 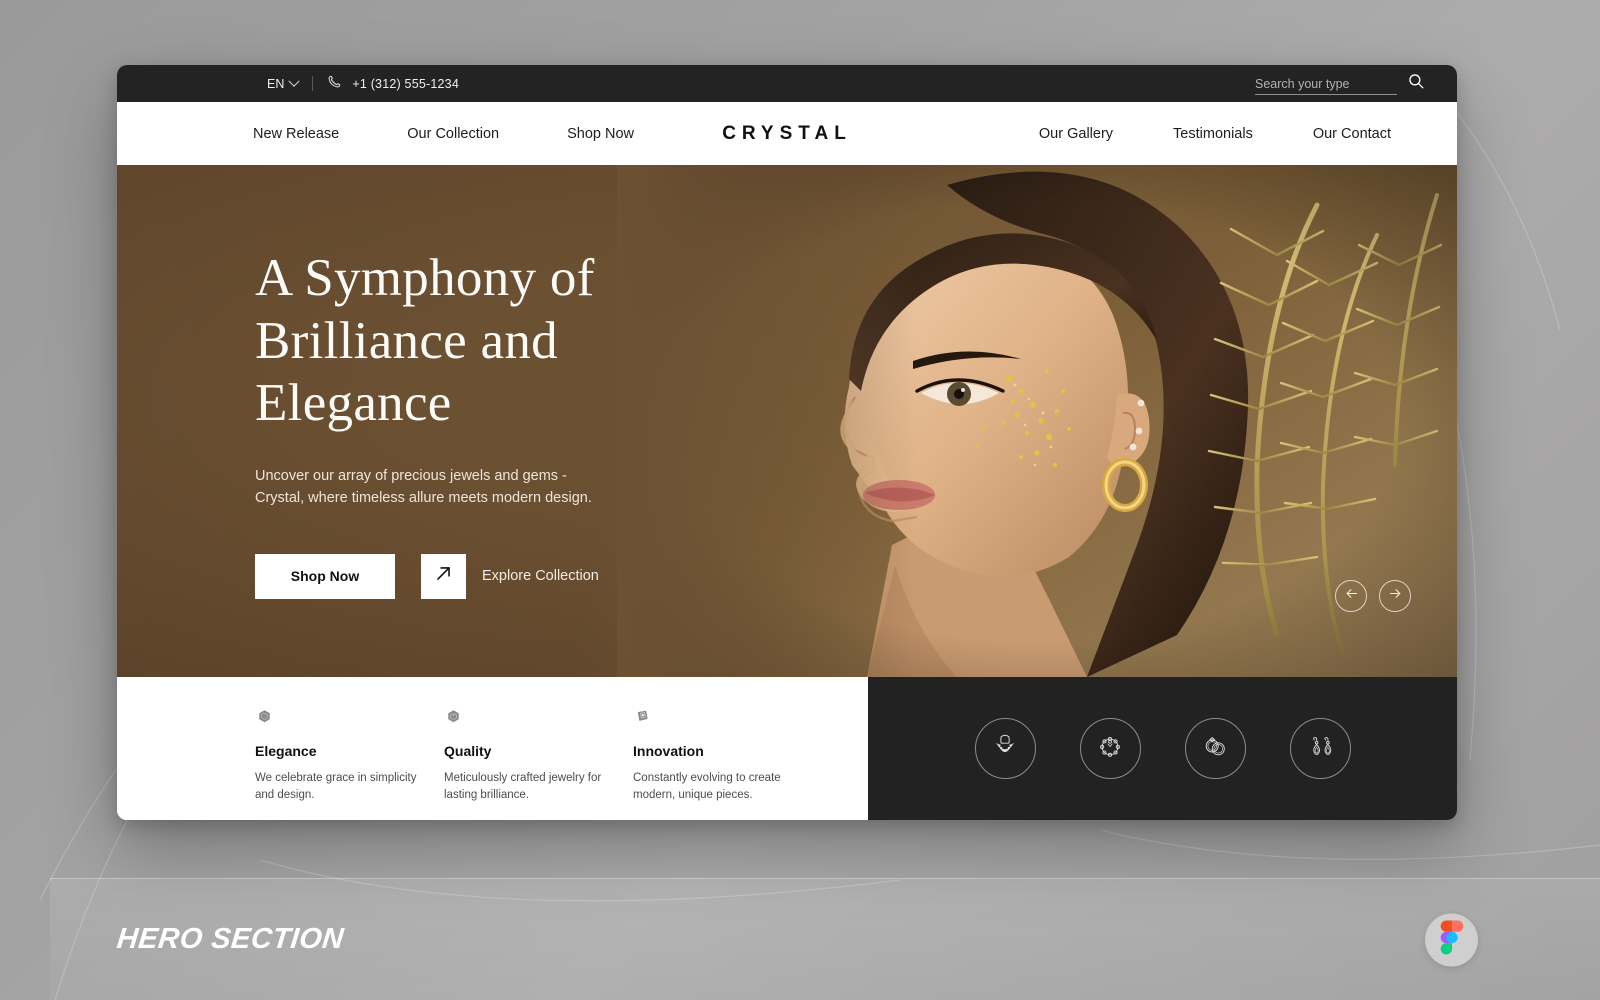 What do you see at coordinates (425, 278) in the screenshot?
I see `hero-title-line-1: A Symphony of` at bounding box center [425, 278].